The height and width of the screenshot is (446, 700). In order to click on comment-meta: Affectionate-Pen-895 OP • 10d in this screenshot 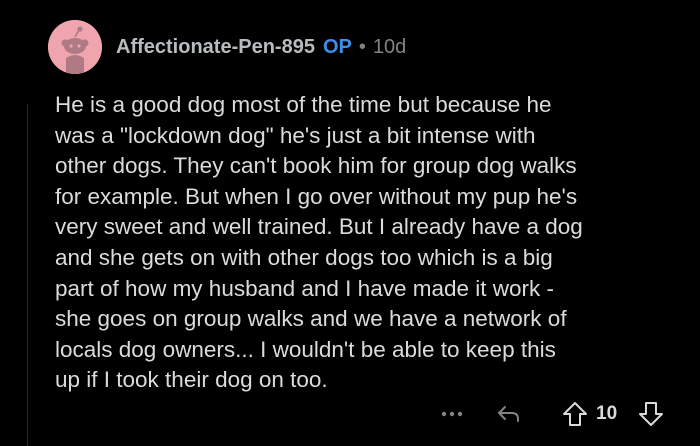, I will do `click(261, 47)`.